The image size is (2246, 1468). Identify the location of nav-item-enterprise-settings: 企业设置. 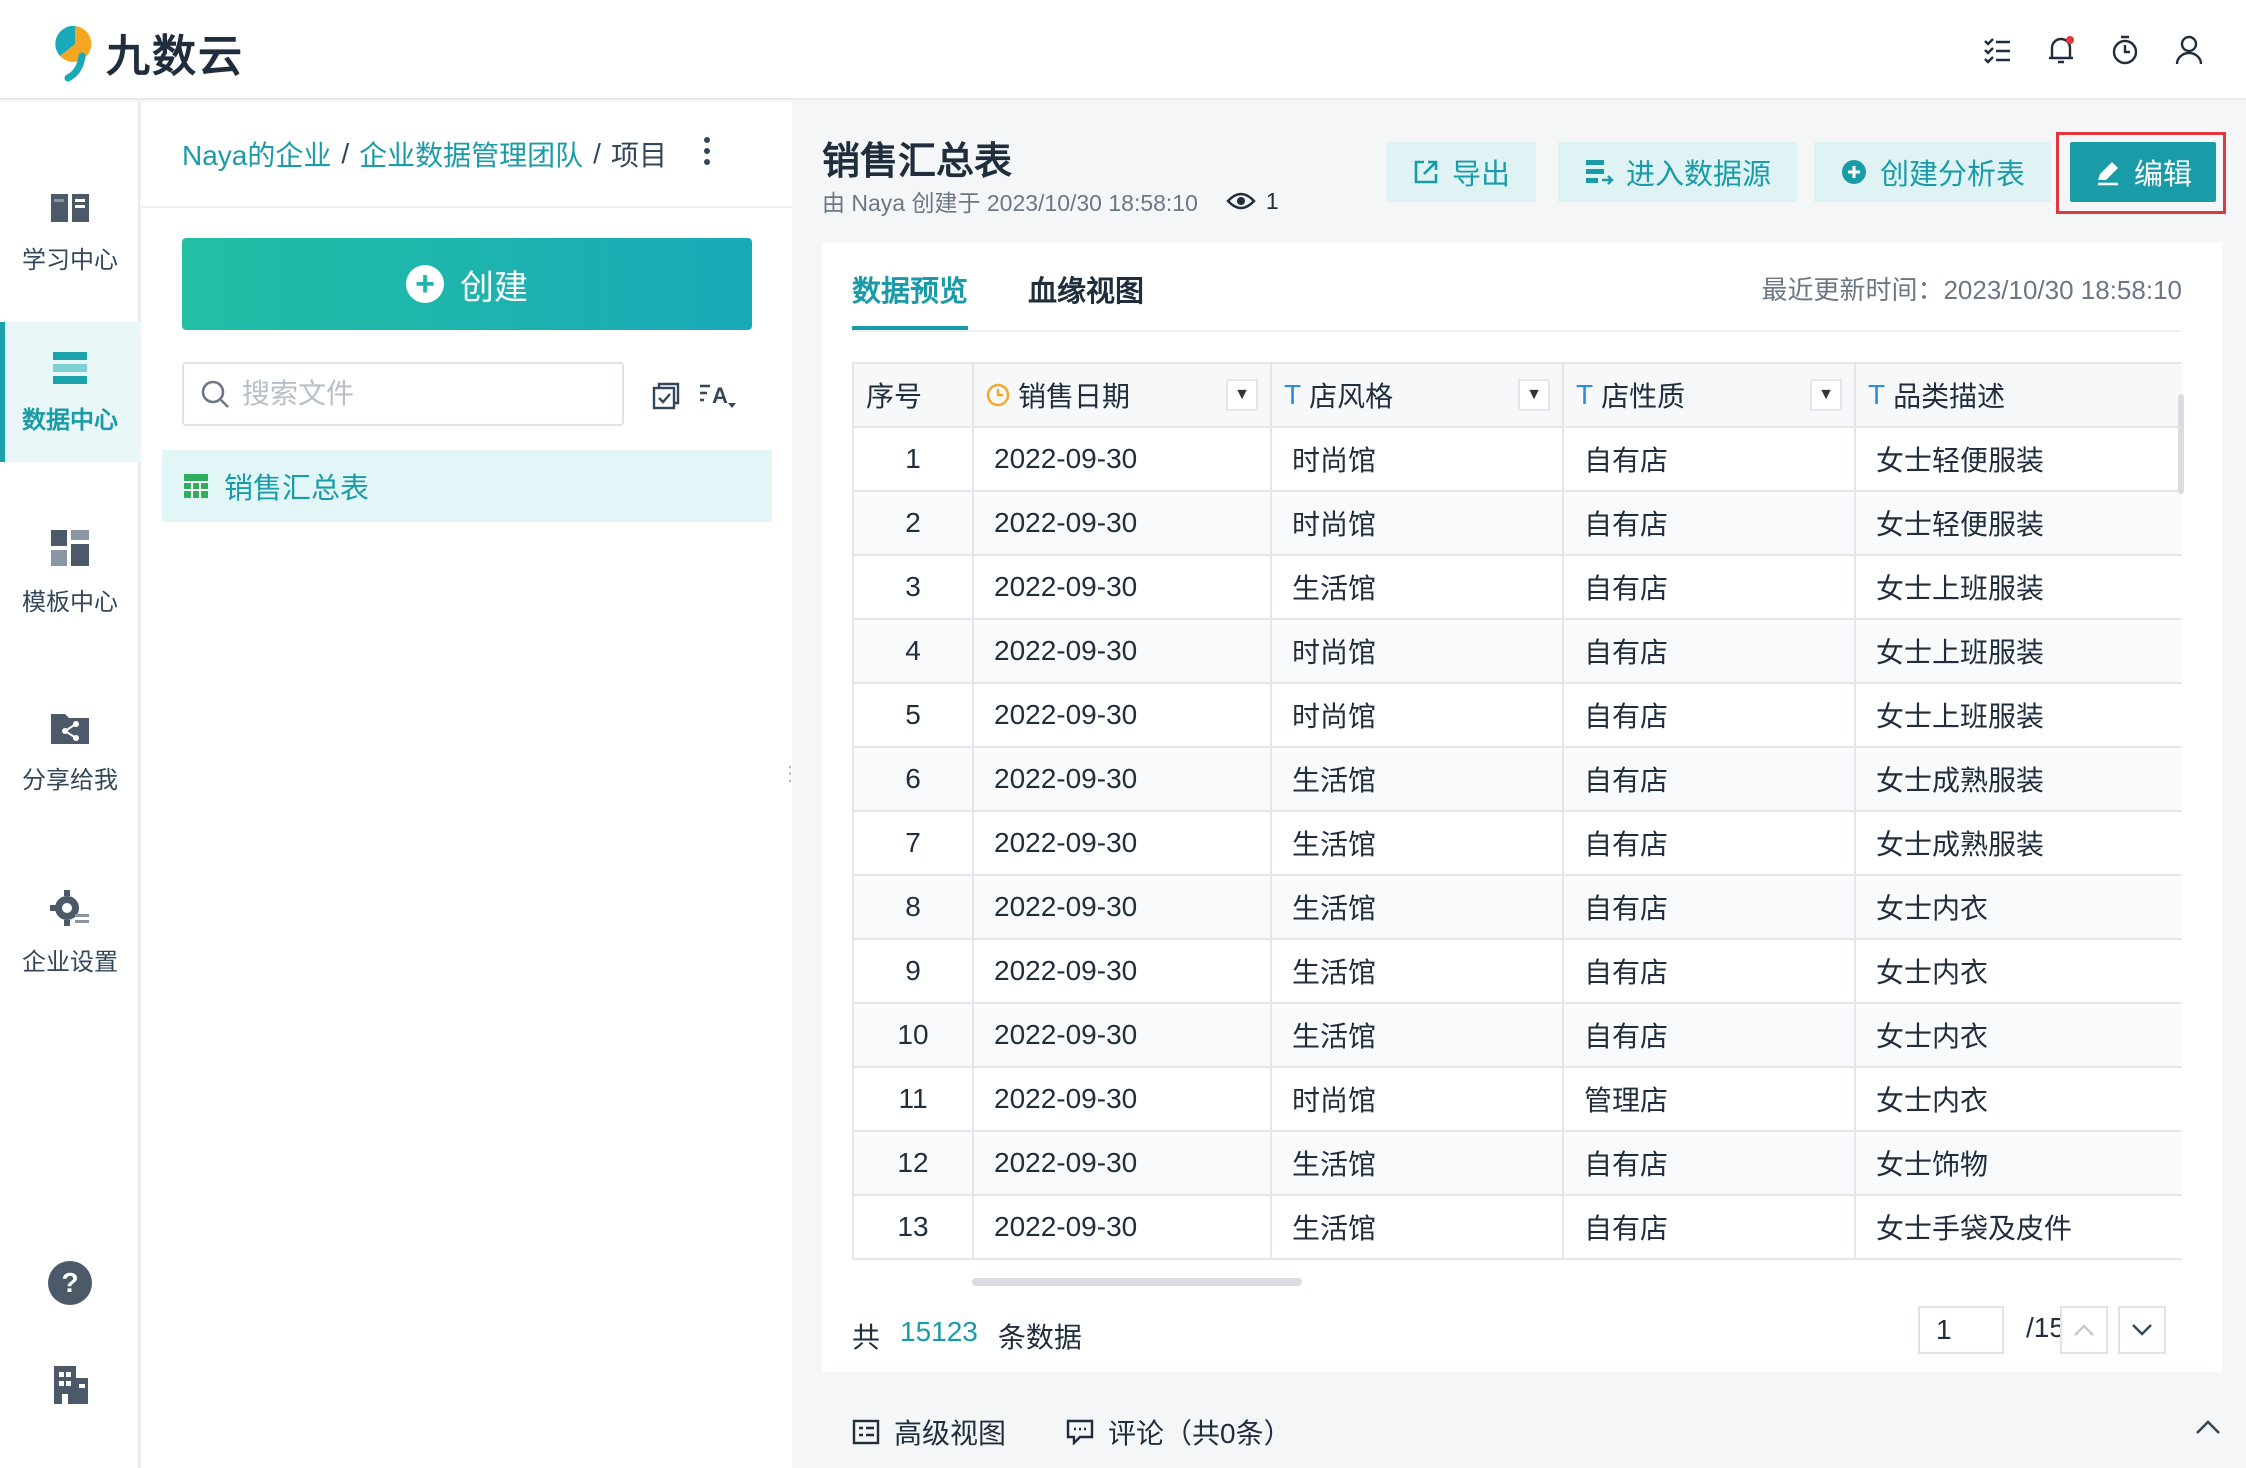
(70, 932).